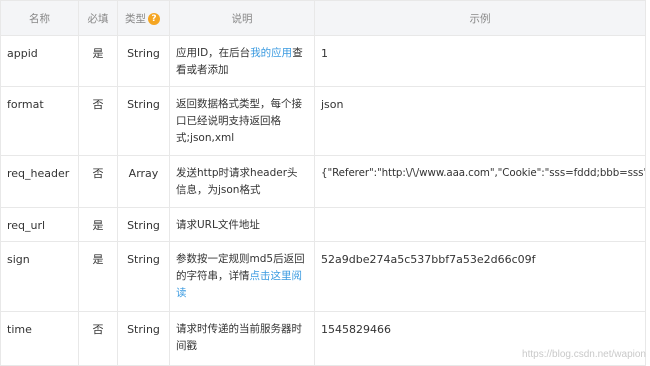  I want to click on table-header-row: 名称 必填 类型? 说明 示例, so click(323, 18).